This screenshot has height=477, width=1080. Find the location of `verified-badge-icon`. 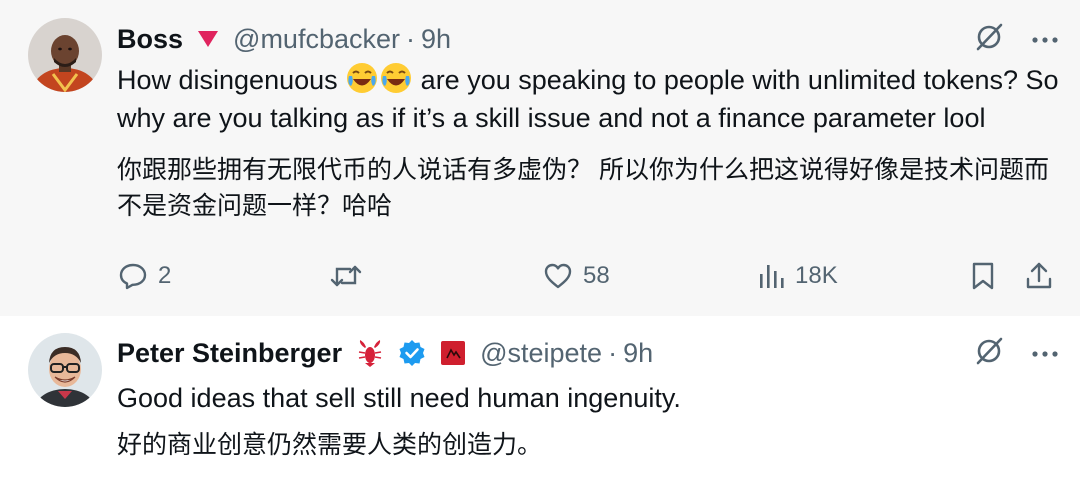

verified-badge-icon is located at coordinates (412, 353).